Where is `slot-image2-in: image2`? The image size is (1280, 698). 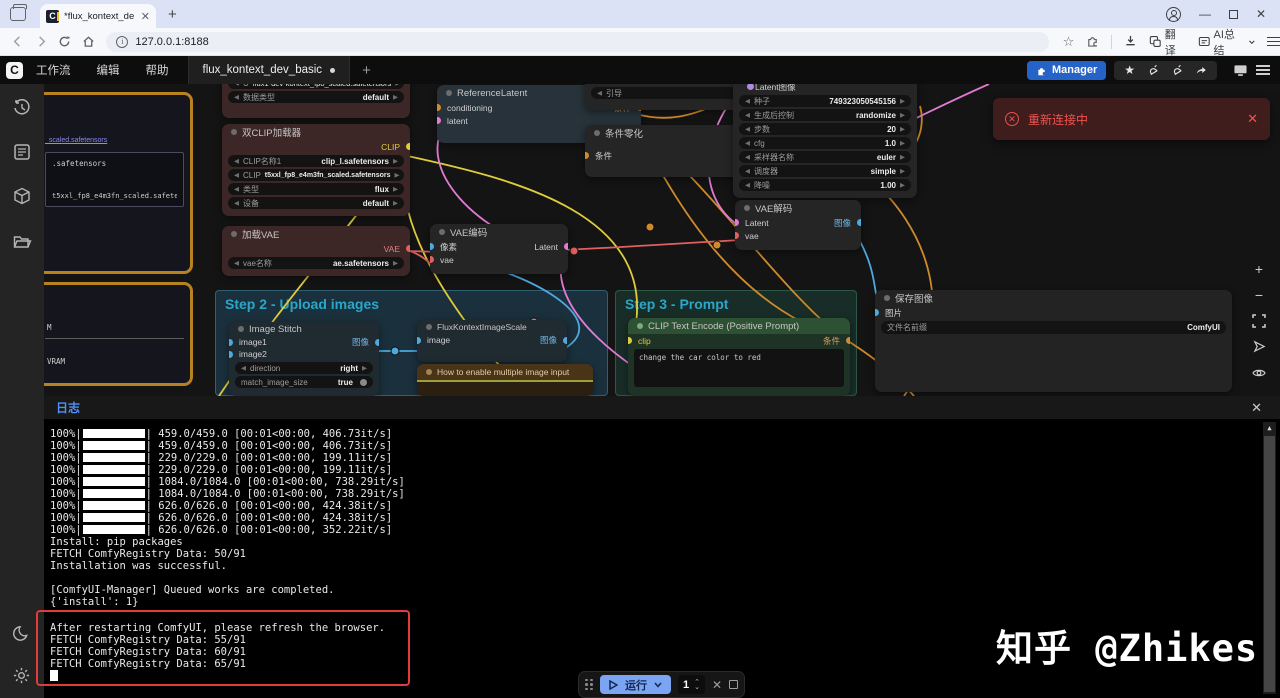 slot-image2-in: image2 is located at coordinates (304, 354).